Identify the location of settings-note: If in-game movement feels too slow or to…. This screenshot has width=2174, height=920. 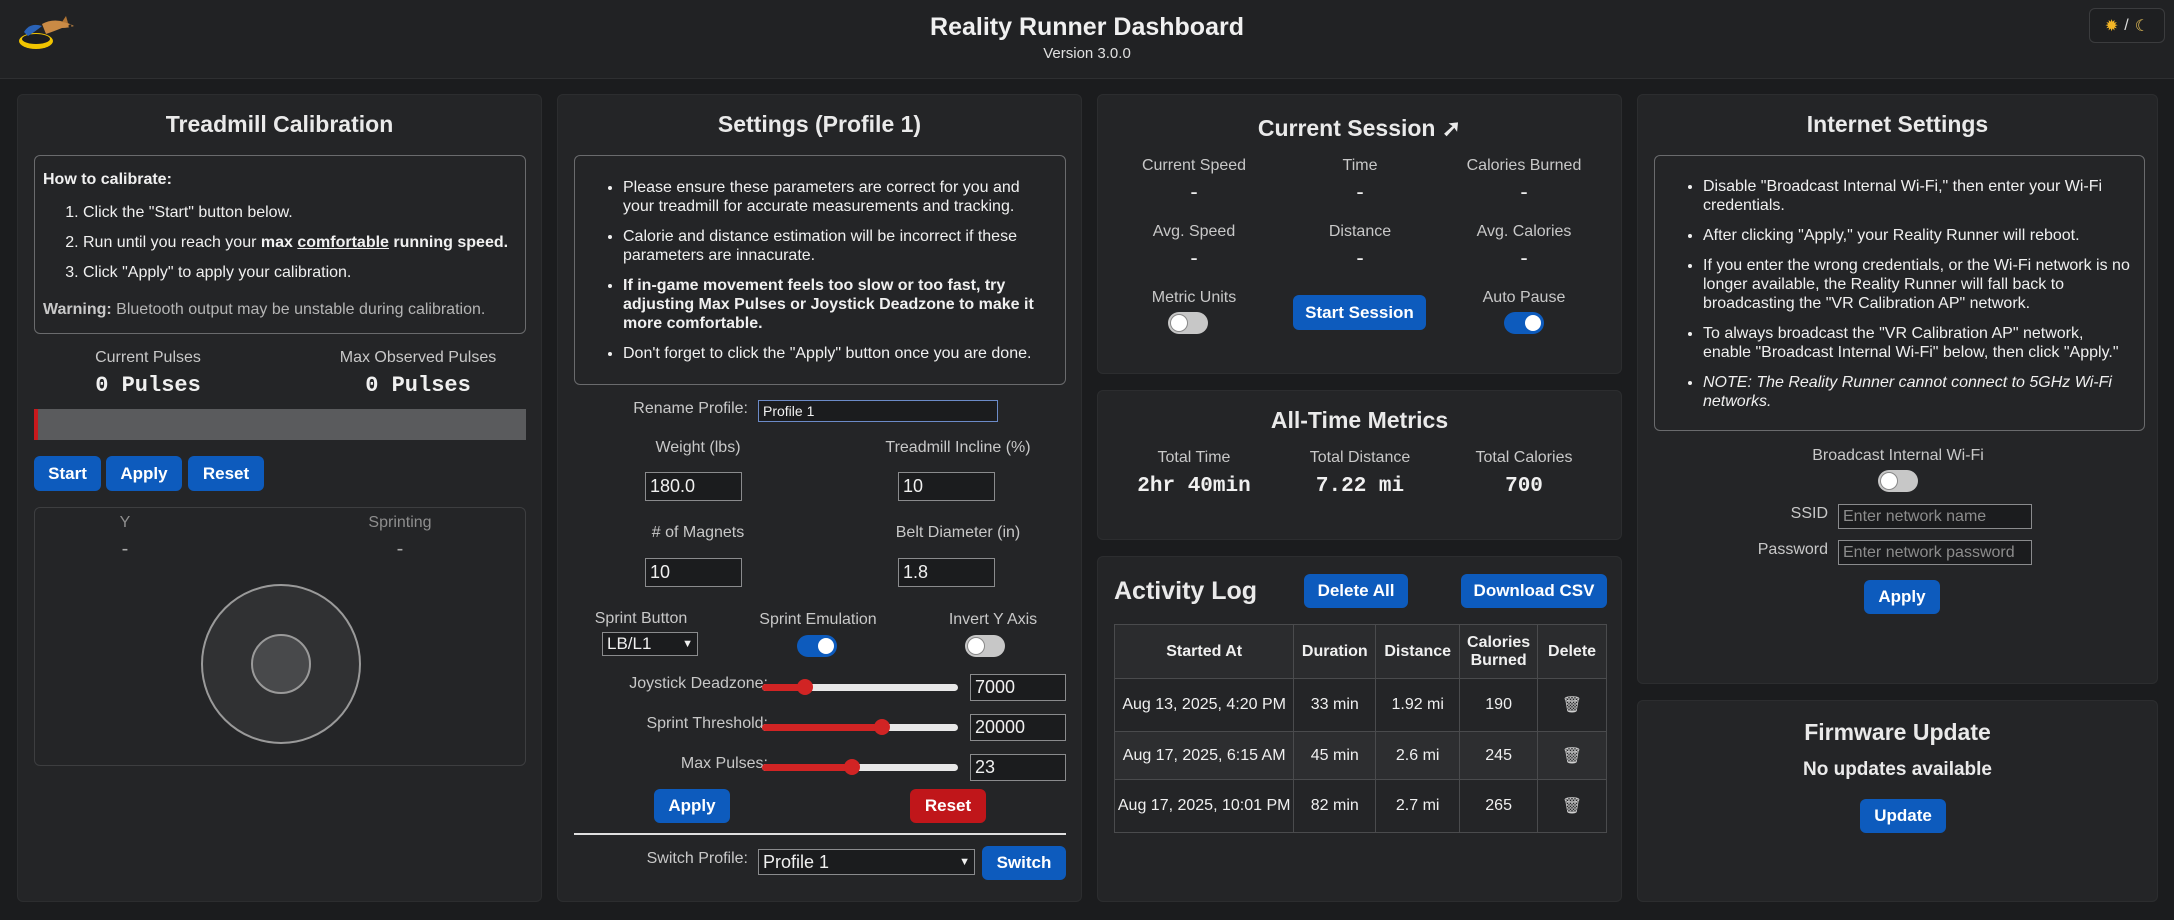
(838, 304).